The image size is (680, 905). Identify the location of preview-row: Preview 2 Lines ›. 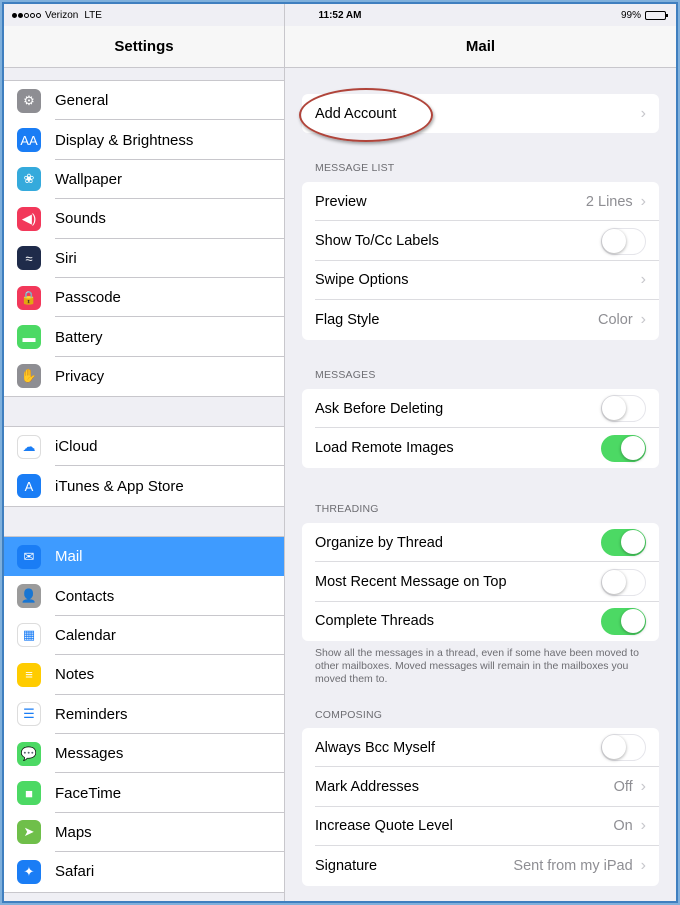
(480, 202).